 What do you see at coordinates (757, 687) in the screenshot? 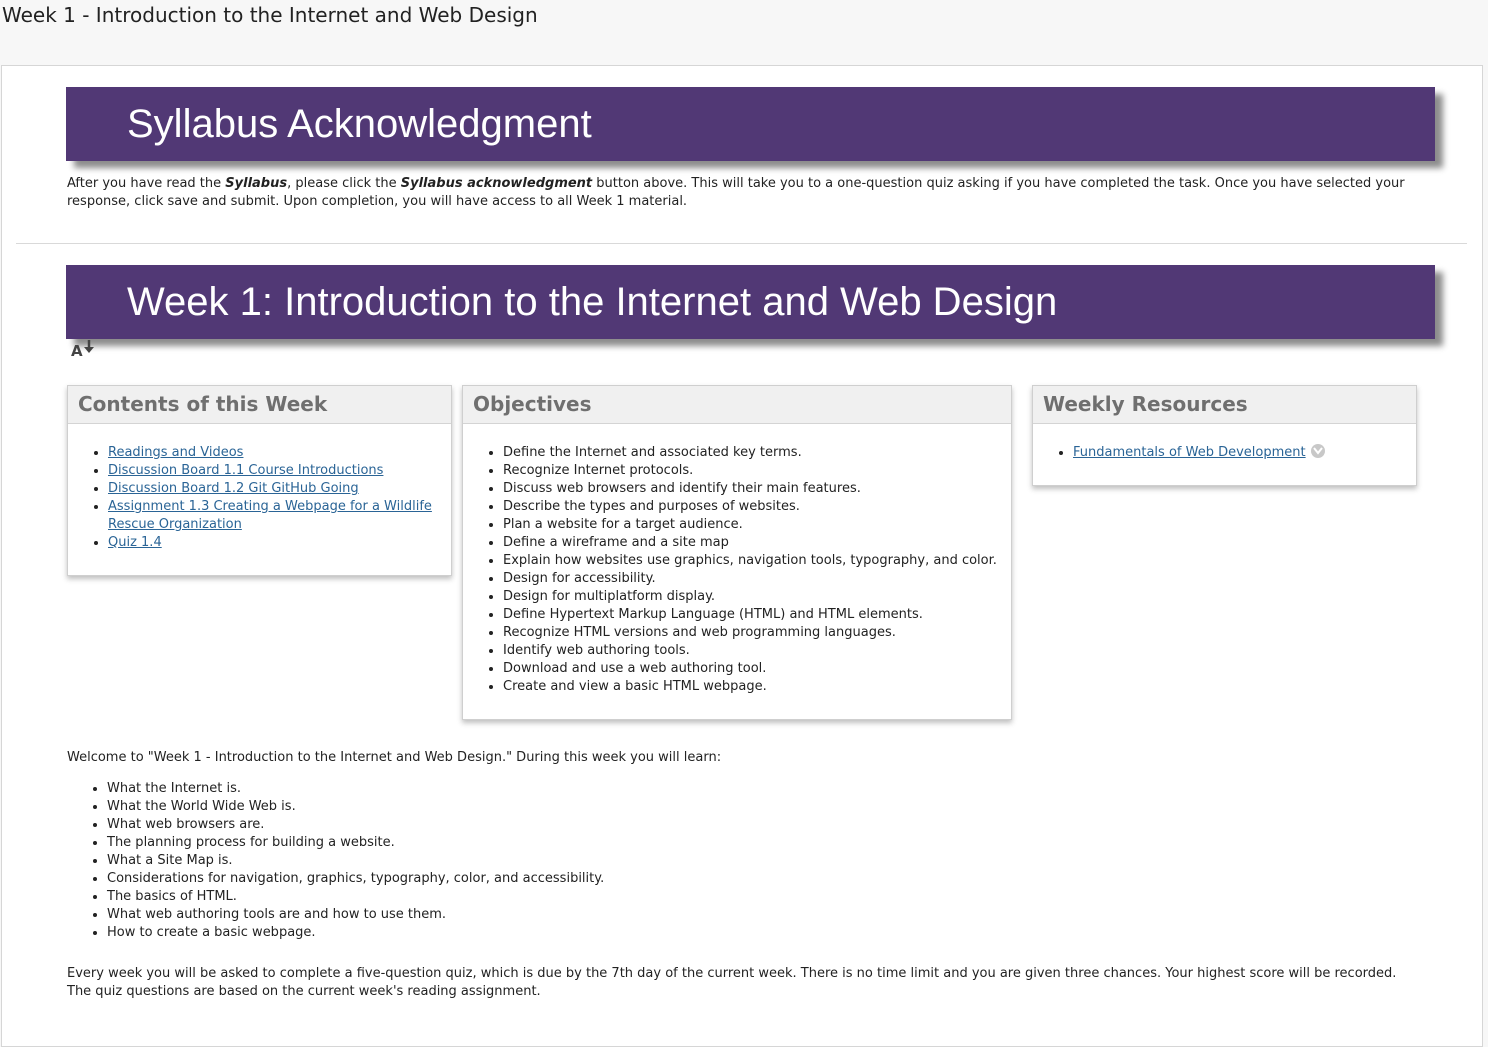
I see `list-item: Create and view a basic HTML webpage.` at bounding box center [757, 687].